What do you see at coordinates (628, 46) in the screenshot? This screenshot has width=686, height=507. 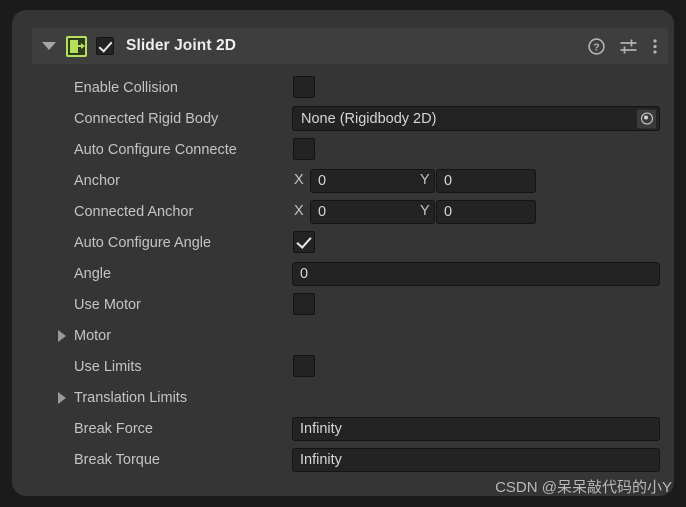 I see `preset-icon` at bounding box center [628, 46].